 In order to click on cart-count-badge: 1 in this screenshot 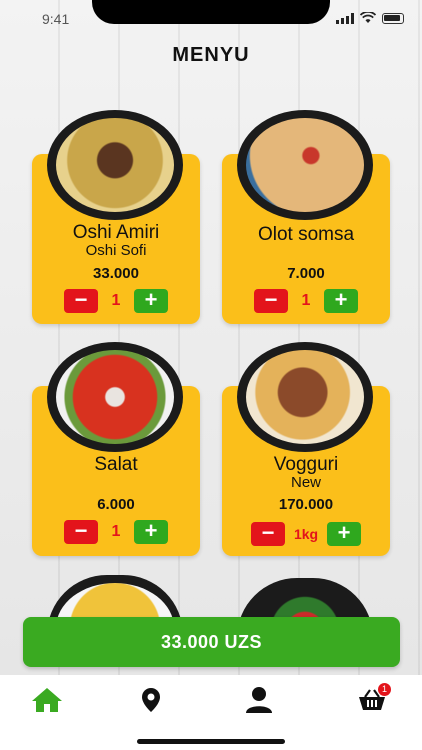, I will do `click(384, 689)`.